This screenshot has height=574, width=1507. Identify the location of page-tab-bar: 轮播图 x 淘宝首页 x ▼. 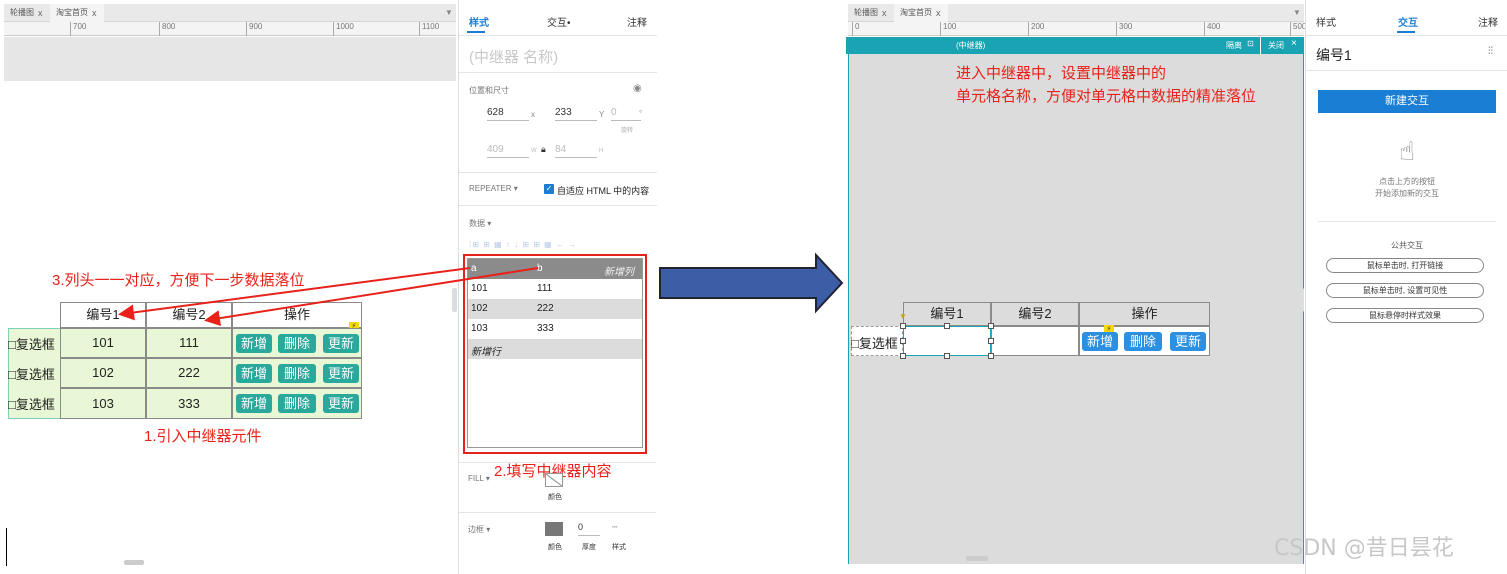
(1076, 13).